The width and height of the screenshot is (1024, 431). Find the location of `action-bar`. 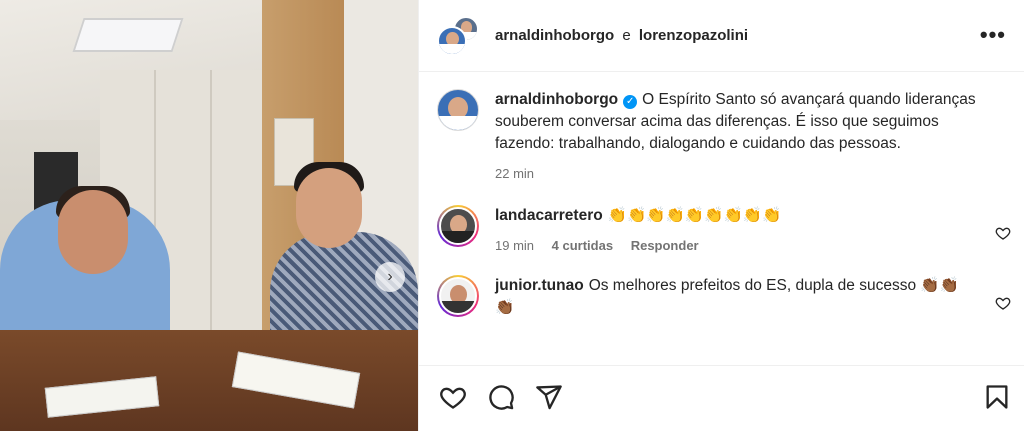

action-bar is located at coordinates (721, 398).